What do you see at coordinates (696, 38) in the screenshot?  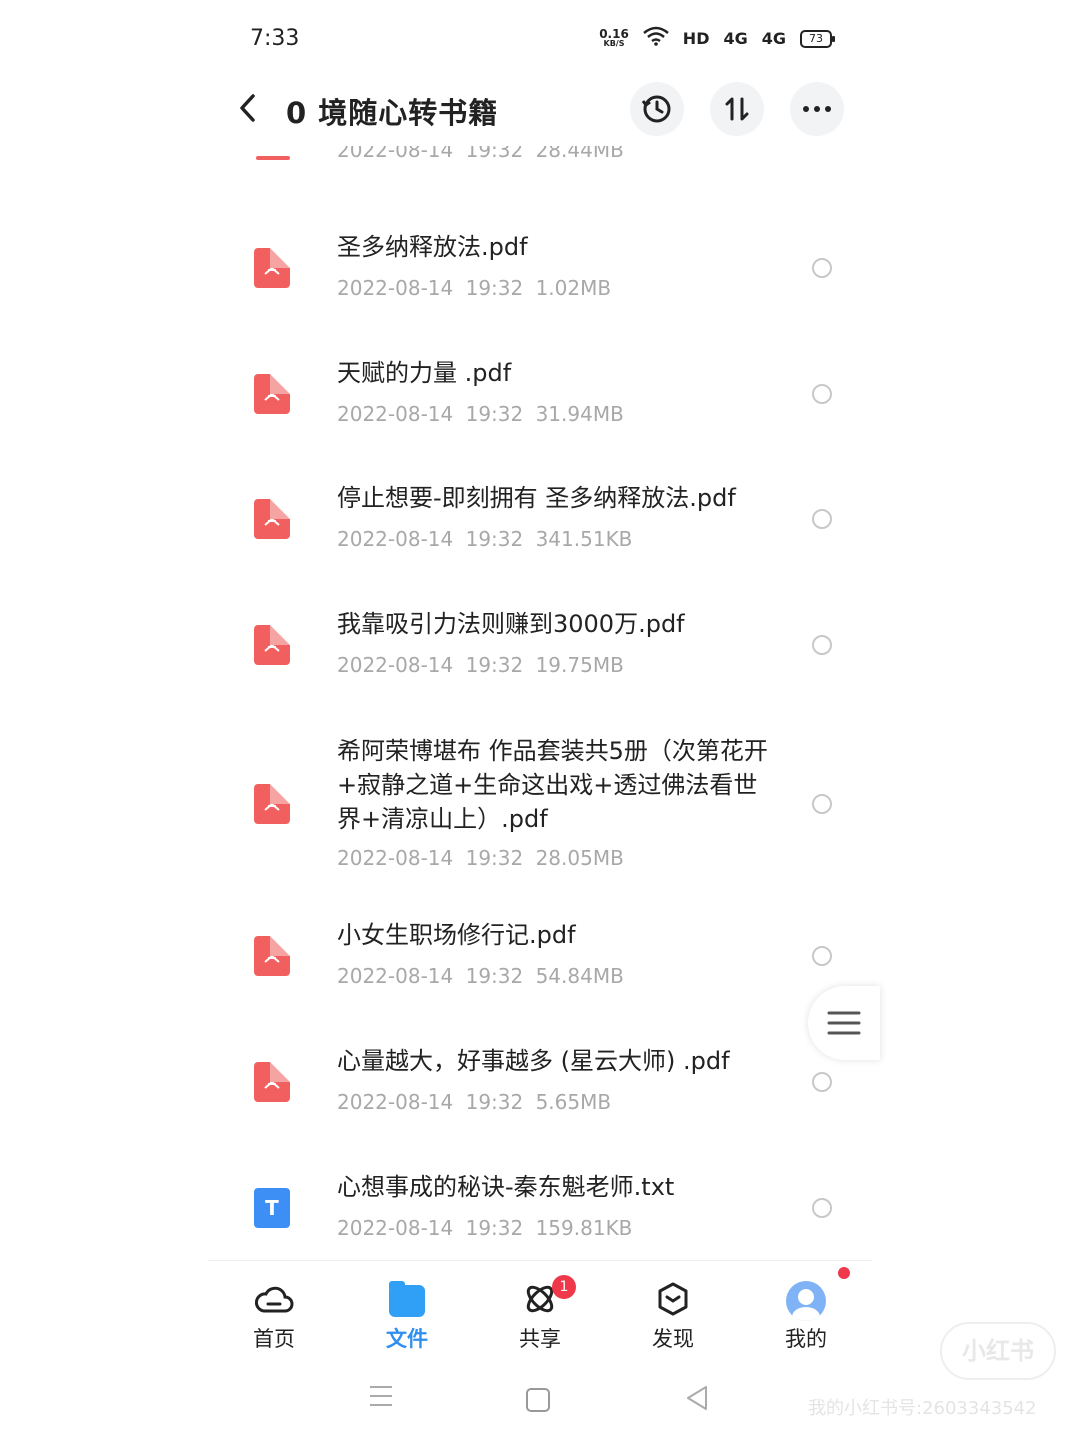 I see `hd-icon: HD` at bounding box center [696, 38].